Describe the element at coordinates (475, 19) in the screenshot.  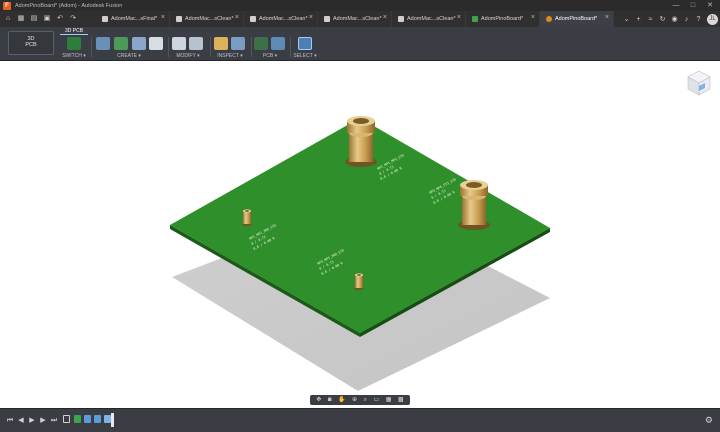
I see `pcb-icon` at that location.